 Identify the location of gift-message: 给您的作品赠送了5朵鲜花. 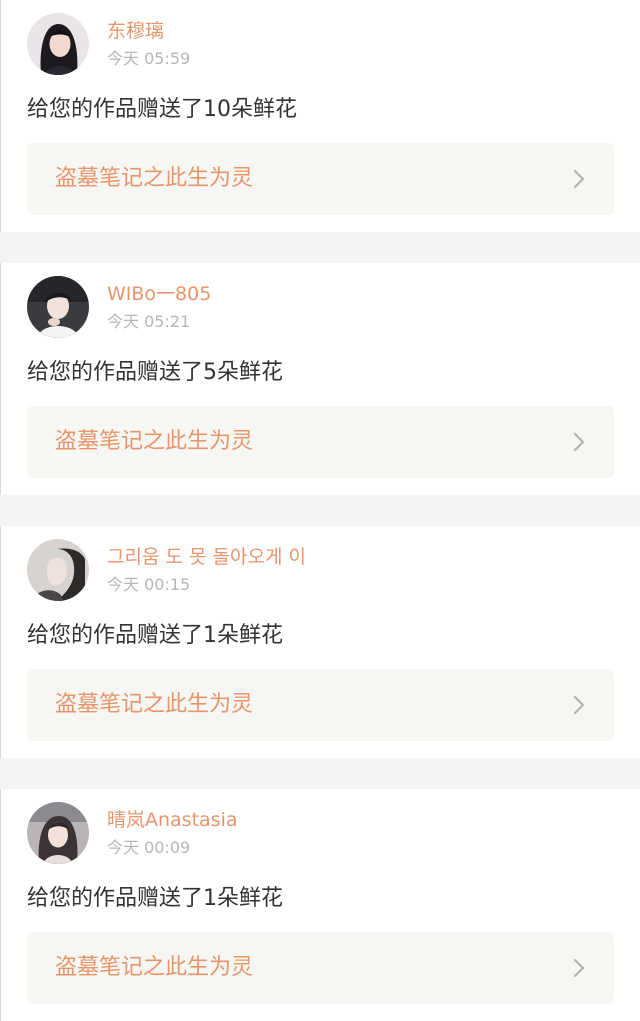
(155, 372).